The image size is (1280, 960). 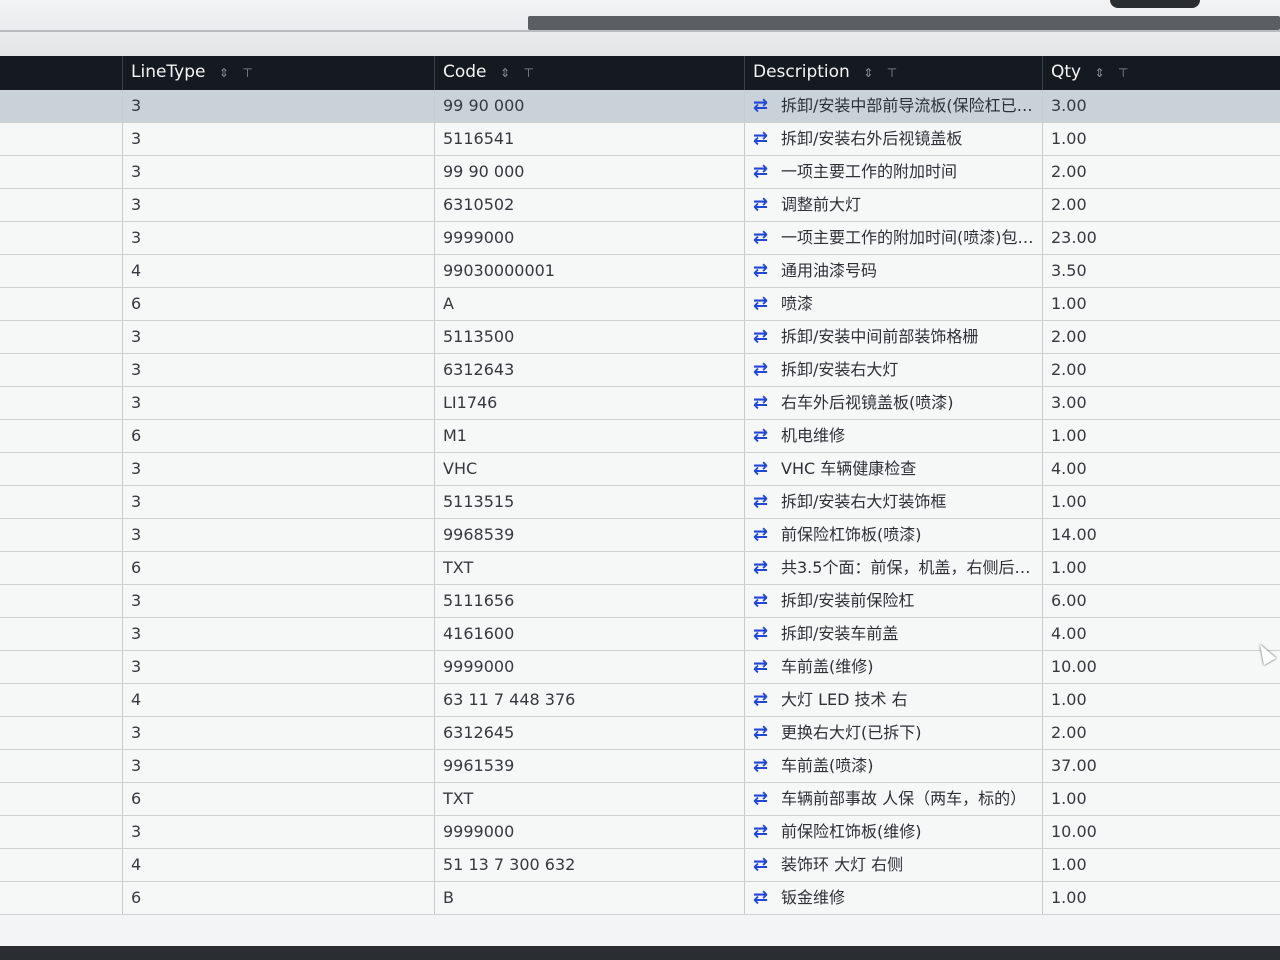 What do you see at coordinates (640, 238) in the screenshot?
I see `table-row: 3 9999000 ⇄ 一项主要工作的附加时间(喷漆)包… 23.00` at bounding box center [640, 238].